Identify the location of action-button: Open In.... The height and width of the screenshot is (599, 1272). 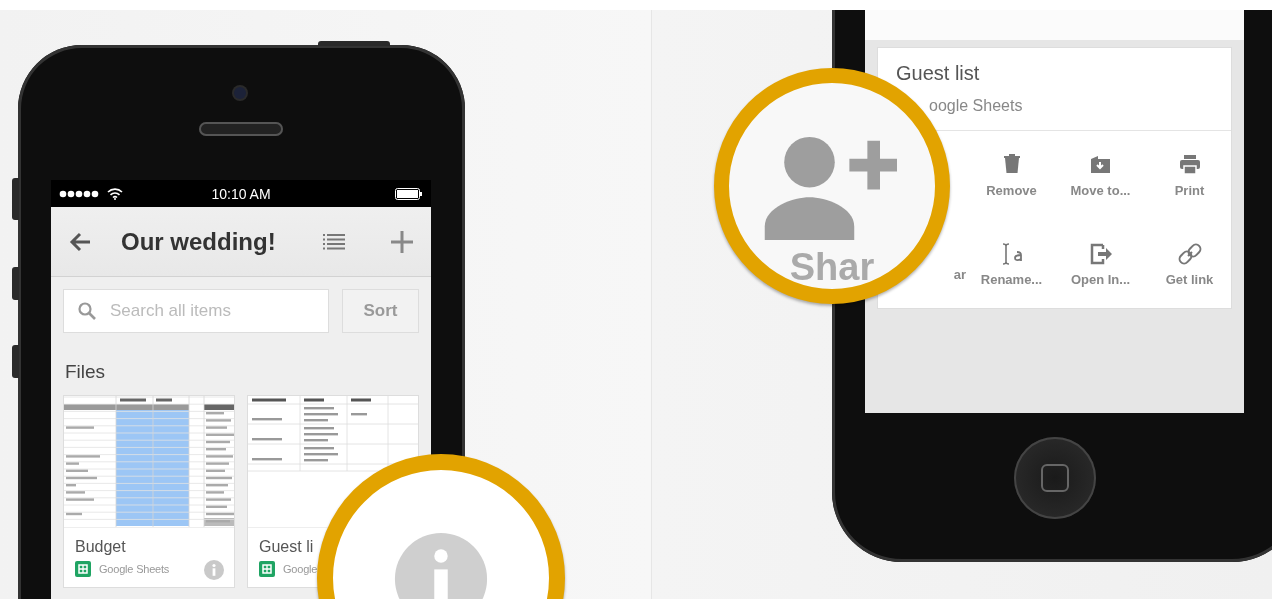
(1100, 264).